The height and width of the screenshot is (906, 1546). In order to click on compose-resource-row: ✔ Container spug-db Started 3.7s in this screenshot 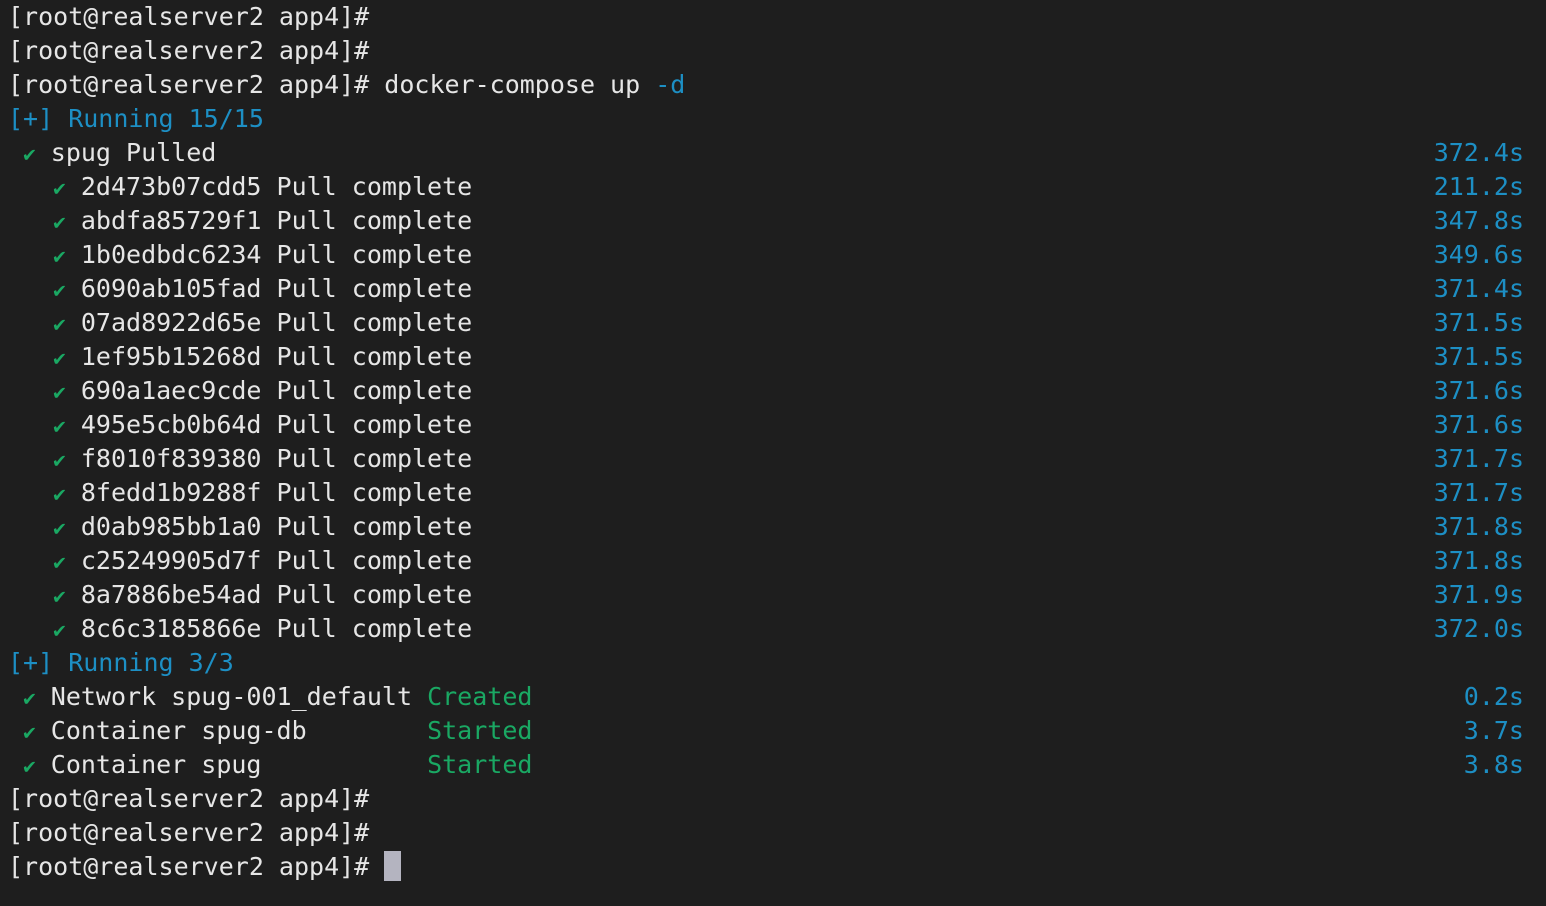, I will do `click(773, 731)`.